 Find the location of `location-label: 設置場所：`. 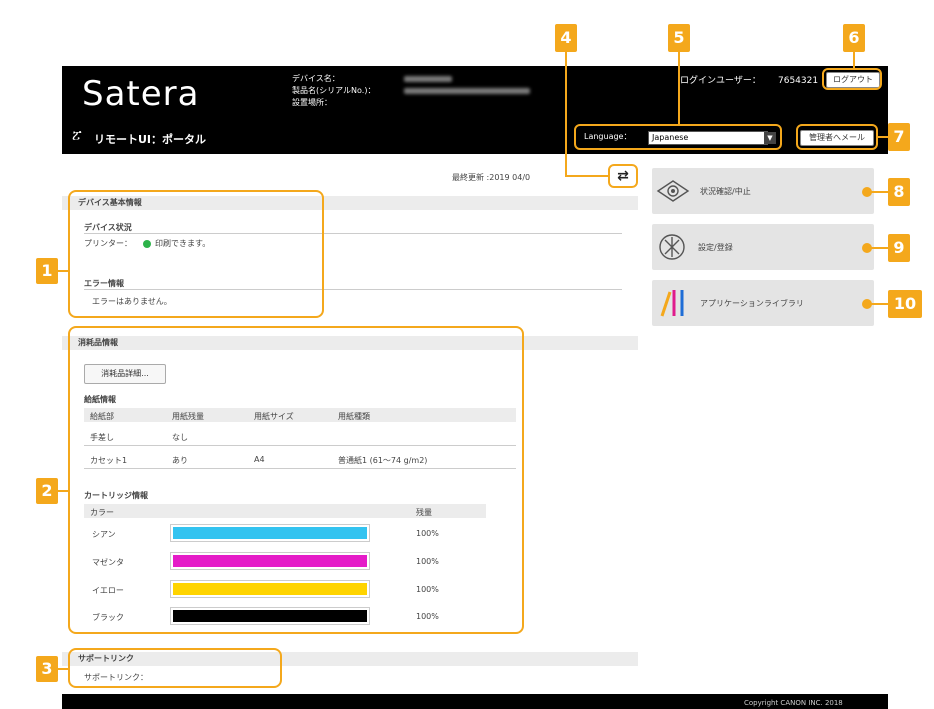

location-label: 設置場所： is located at coordinates (312, 102).